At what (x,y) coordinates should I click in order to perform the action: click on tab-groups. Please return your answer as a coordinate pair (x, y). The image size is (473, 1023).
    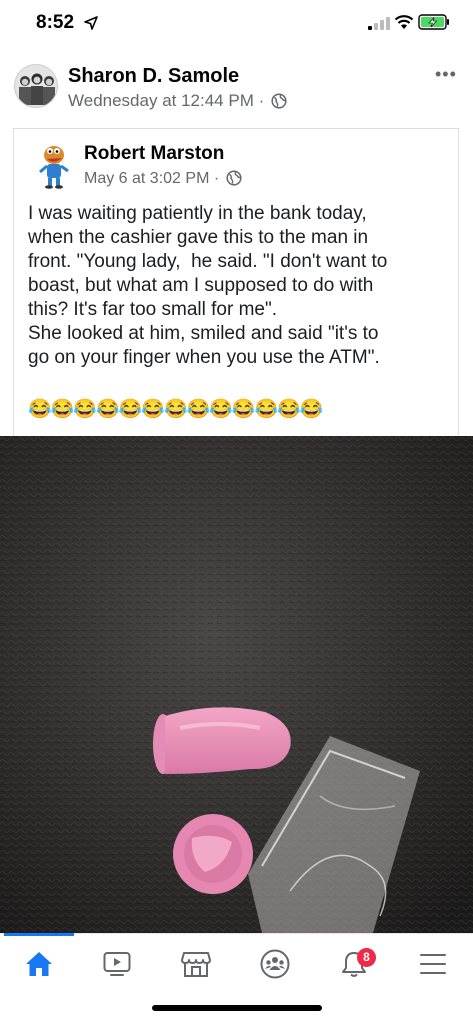
    Looking at the image, I should click on (275, 964).